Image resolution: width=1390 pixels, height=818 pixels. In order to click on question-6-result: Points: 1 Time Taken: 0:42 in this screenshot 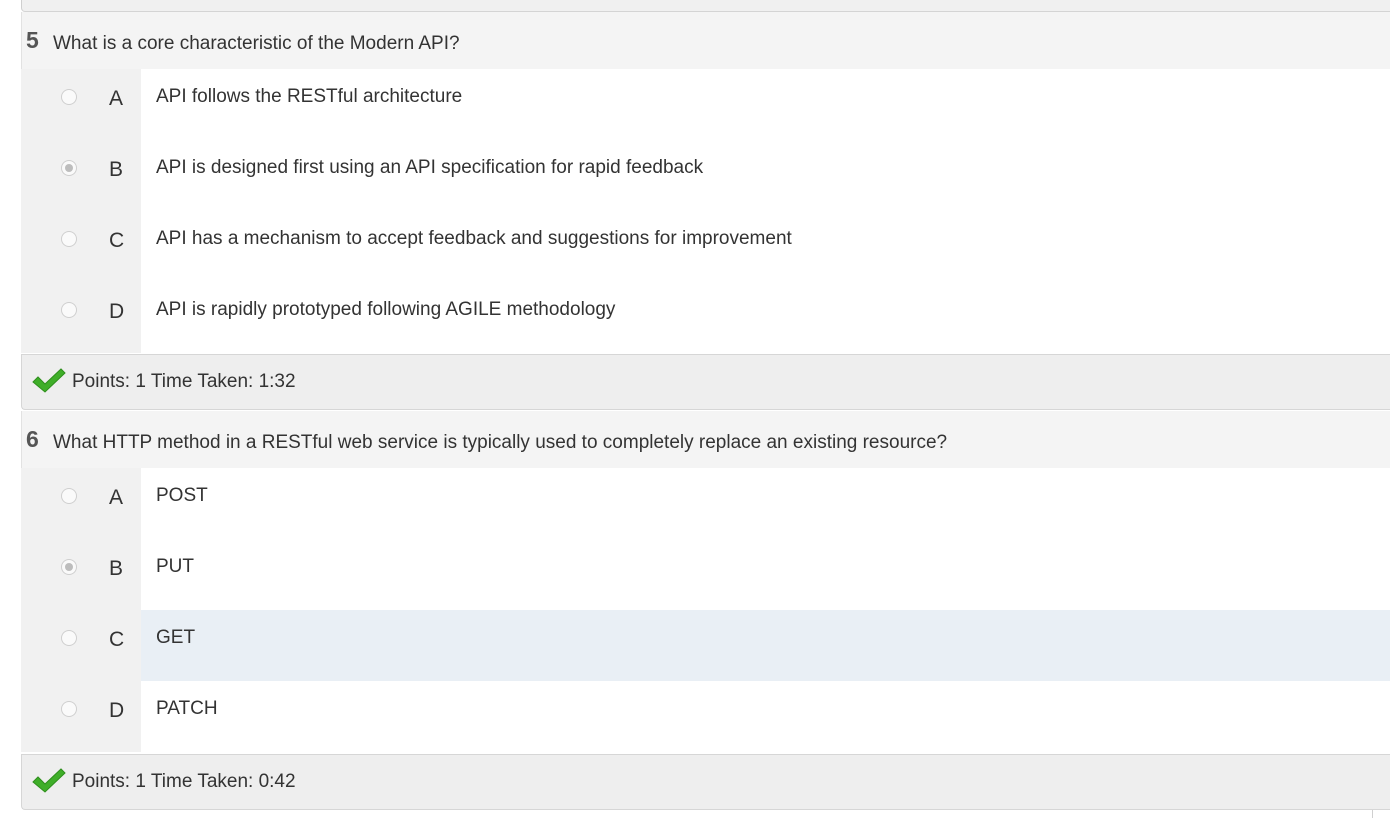, I will do `click(705, 782)`.